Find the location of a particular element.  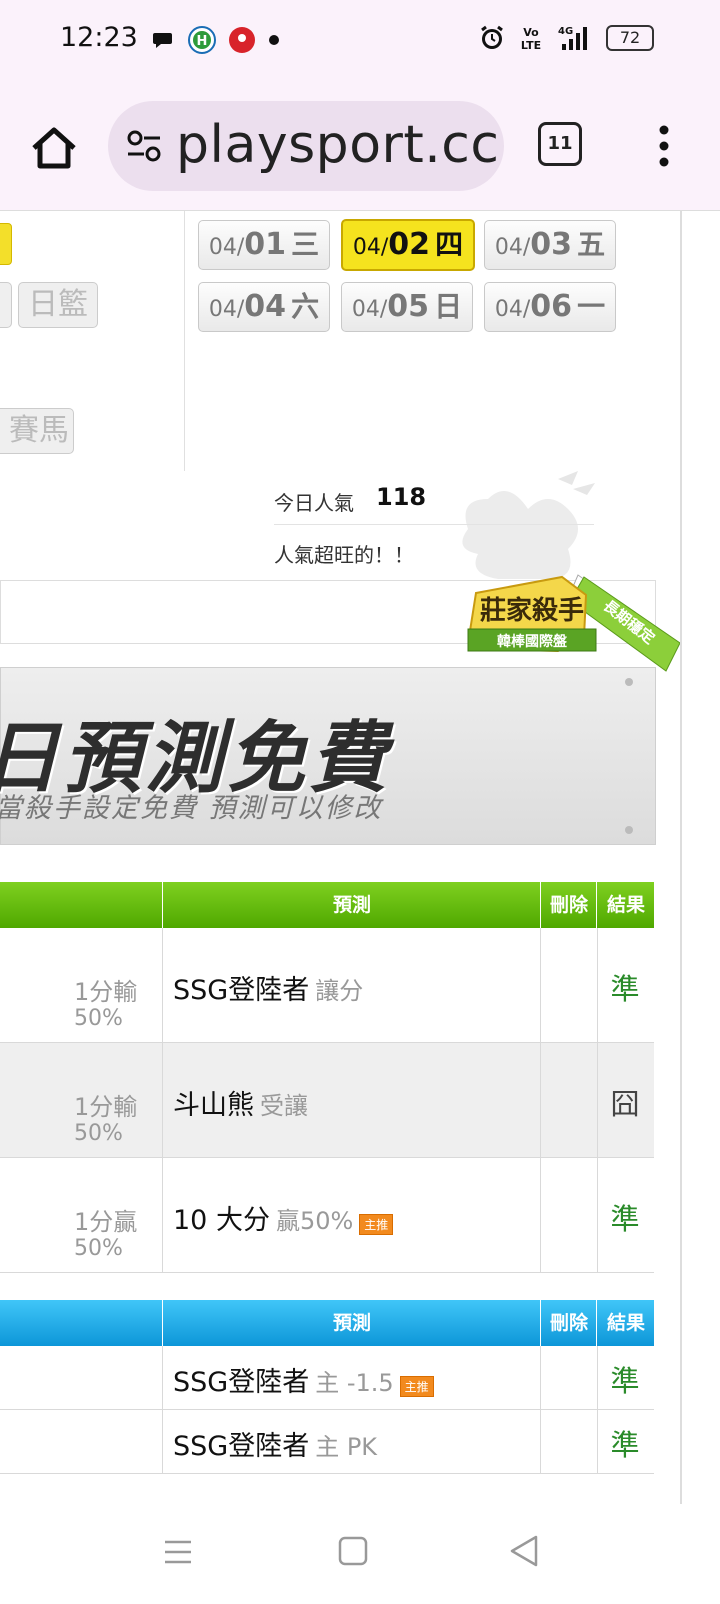

table-row: SSG登陸者主 PK 準 is located at coordinates (327, 1442).